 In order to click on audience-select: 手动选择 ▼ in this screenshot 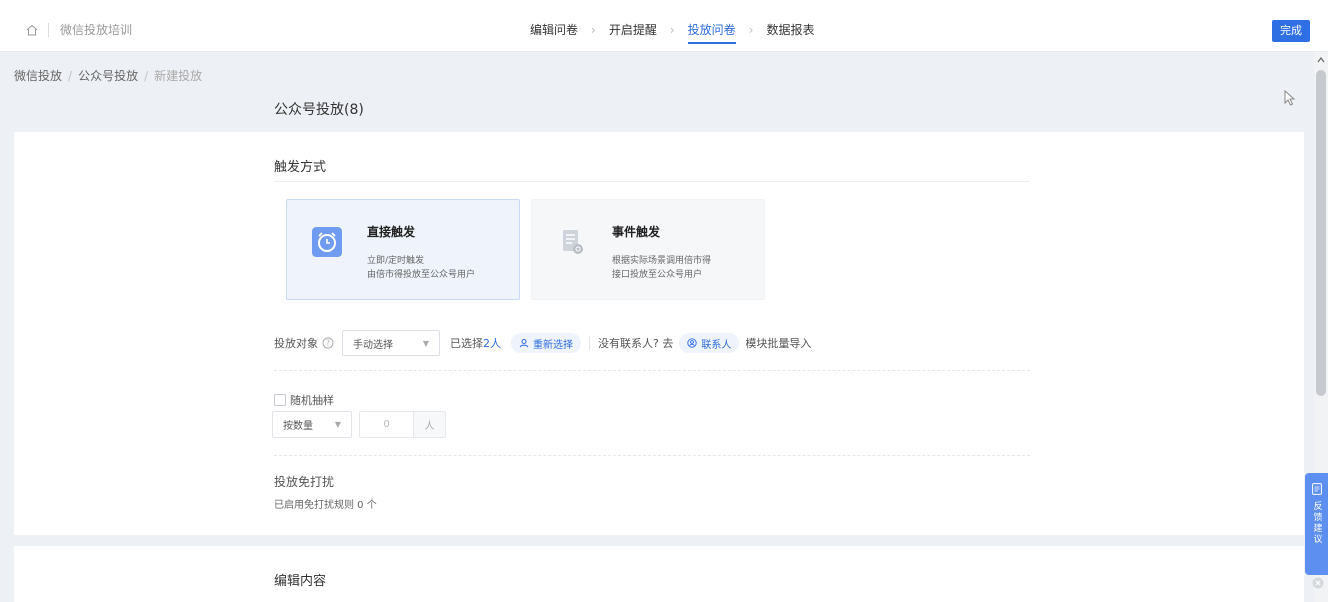, I will do `click(391, 343)`.